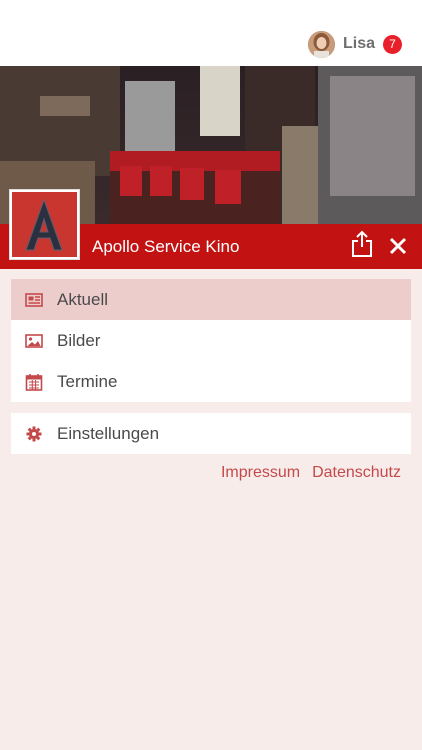  I want to click on cinema-name: Apollo Service Kino, so click(166, 246).